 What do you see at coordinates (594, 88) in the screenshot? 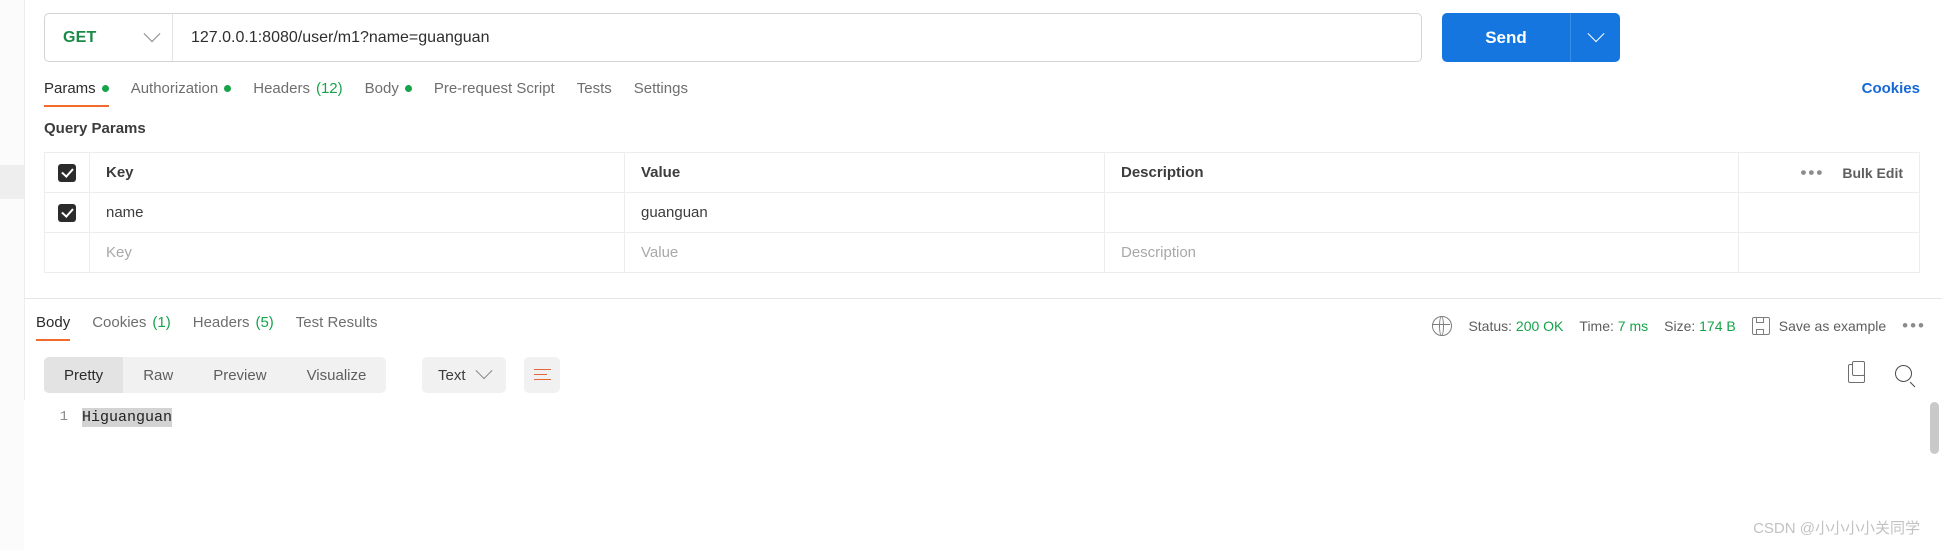
I see `tab-label: Tests` at bounding box center [594, 88].